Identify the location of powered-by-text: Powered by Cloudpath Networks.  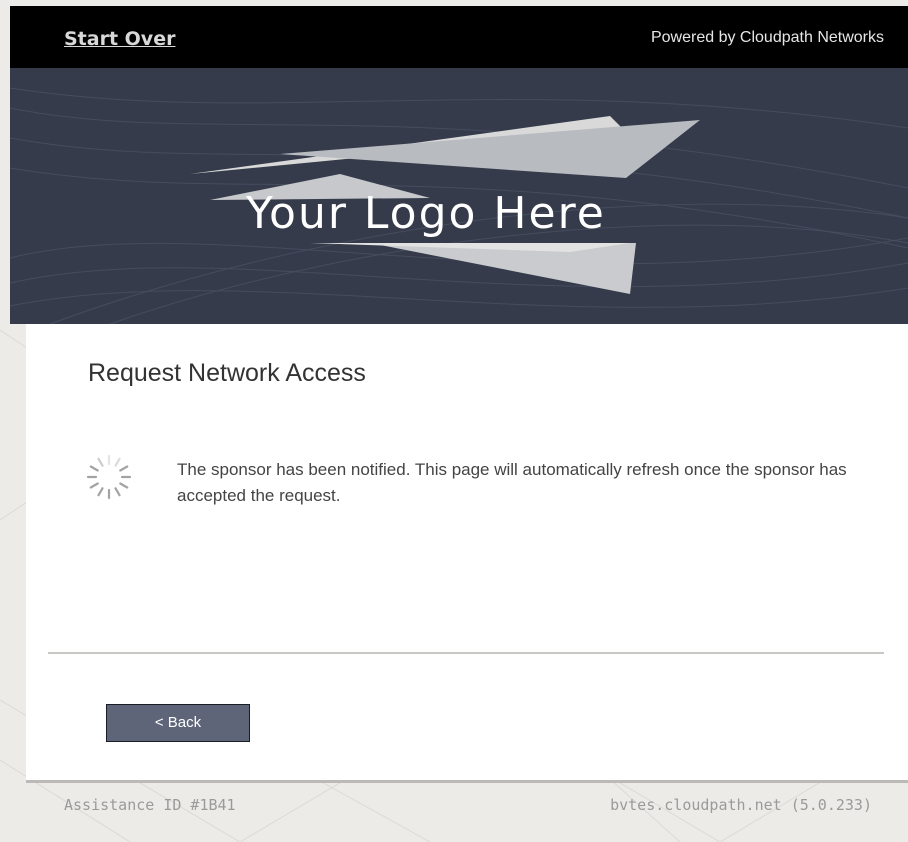
(767, 37).